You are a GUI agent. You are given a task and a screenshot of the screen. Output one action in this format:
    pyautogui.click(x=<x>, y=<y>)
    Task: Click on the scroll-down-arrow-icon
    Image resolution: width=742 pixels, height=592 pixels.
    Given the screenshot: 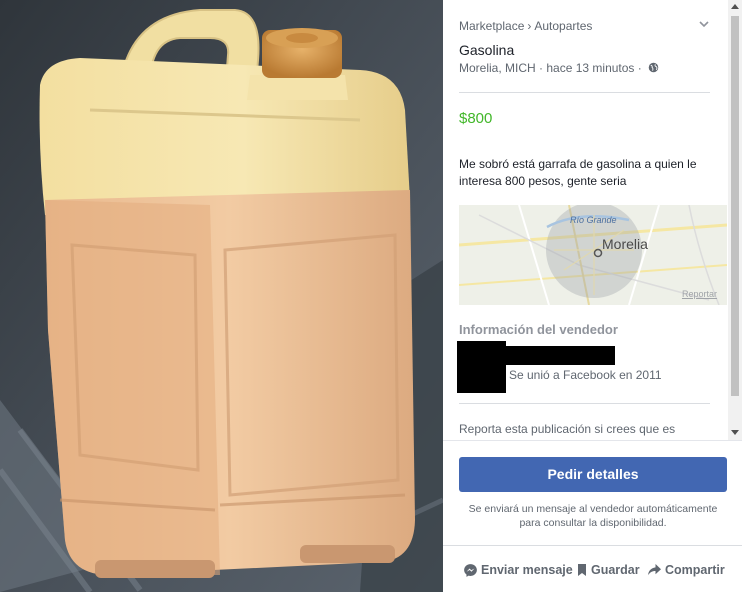 What is the action you would take?
    pyautogui.click(x=735, y=432)
    